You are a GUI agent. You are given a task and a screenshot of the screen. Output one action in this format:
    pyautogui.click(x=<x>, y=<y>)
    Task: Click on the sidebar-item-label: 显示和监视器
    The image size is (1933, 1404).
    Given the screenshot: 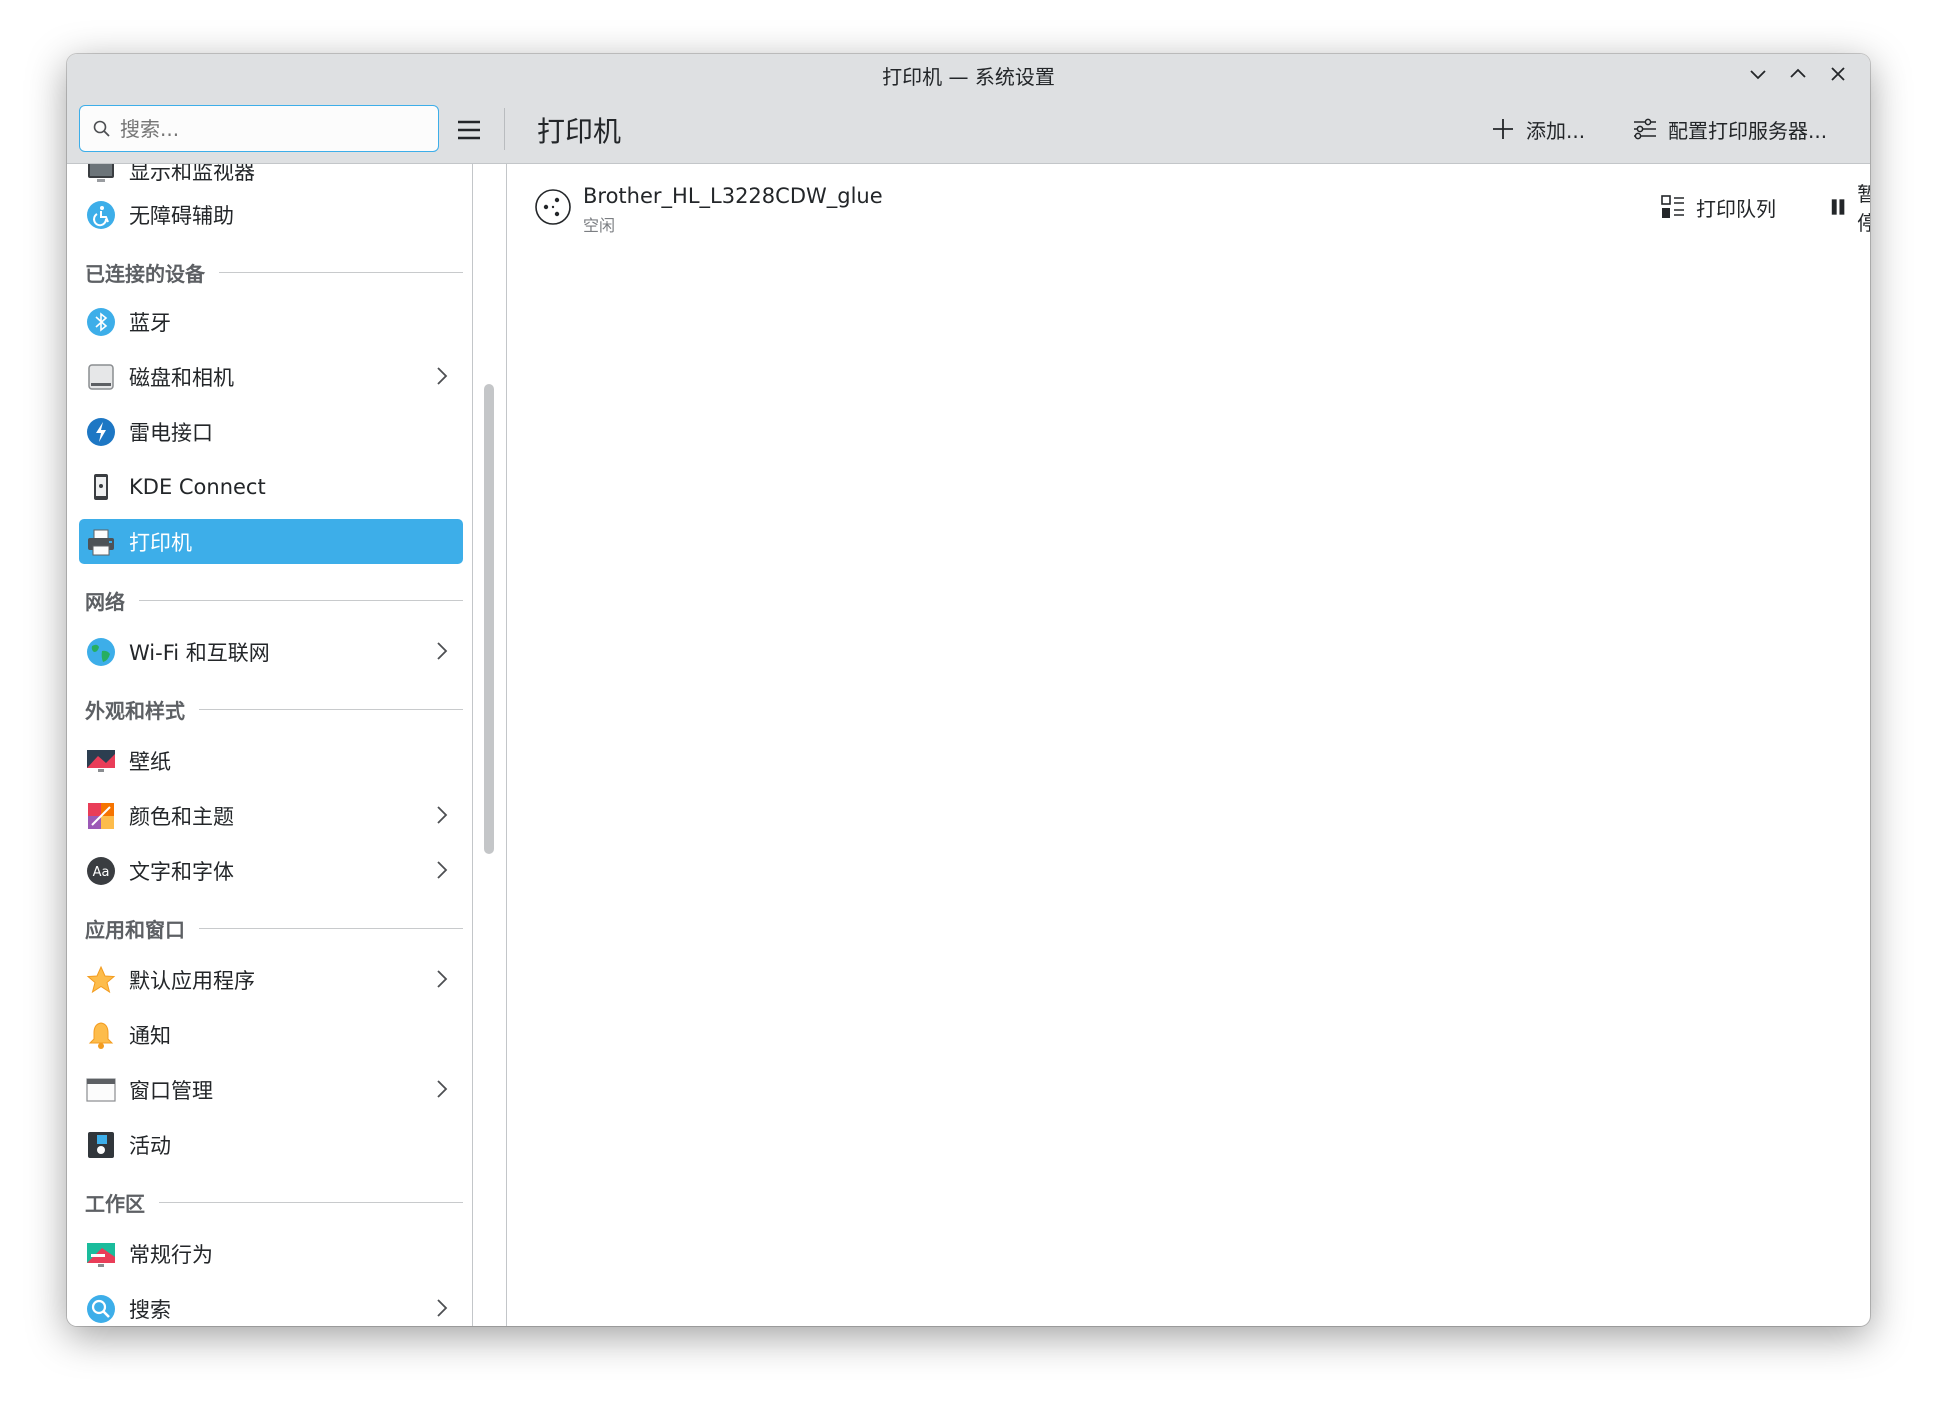 What is the action you would take?
    pyautogui.click(x=192, y=174)
    